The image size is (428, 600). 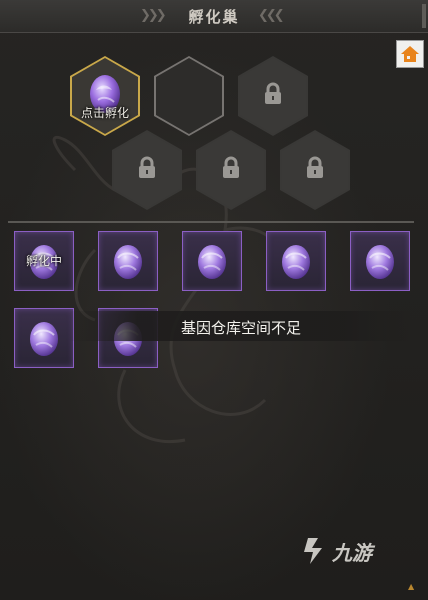 What do you see at coordinates (104, 113) in the screenshot?
I see `nest-slot-label: 点击孵化` at bounding box center [104, 113].